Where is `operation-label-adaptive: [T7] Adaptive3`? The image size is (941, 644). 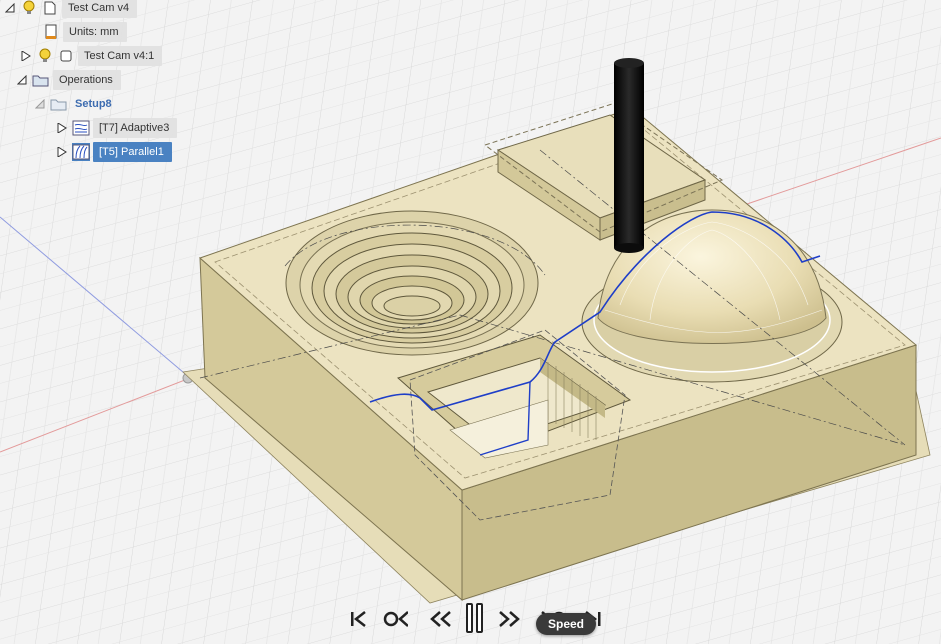 operation-label-adaptive: [T7] Adaptive3 is located at coordinates (135, 128).